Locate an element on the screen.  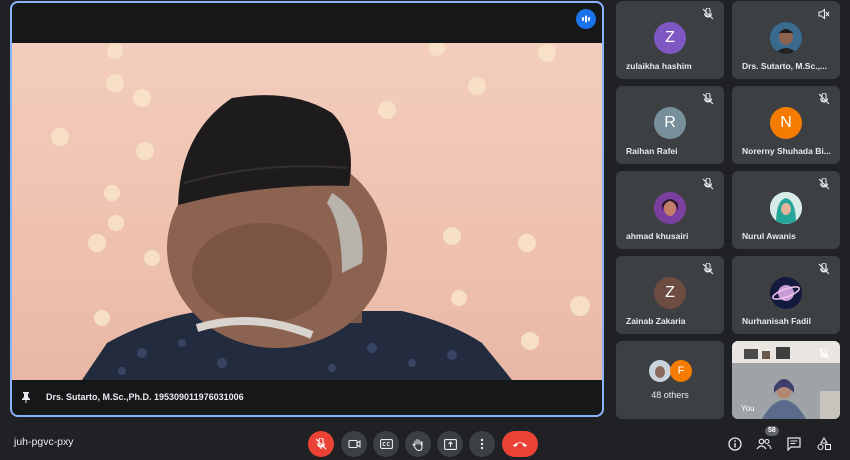
participant-tile-ahmad: ahmad khusairi is located at coordinates (670, 210).